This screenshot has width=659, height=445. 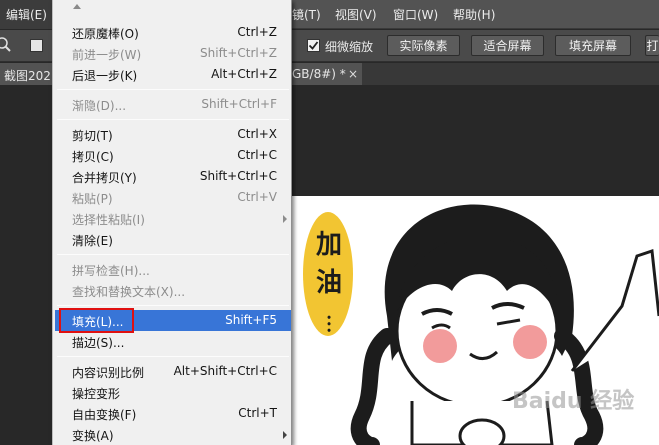 What do you see at coordinates (108, 373) in the screenshot?
I see `menu-item-label: 内容识别比例` at bounding box center [108, 373].